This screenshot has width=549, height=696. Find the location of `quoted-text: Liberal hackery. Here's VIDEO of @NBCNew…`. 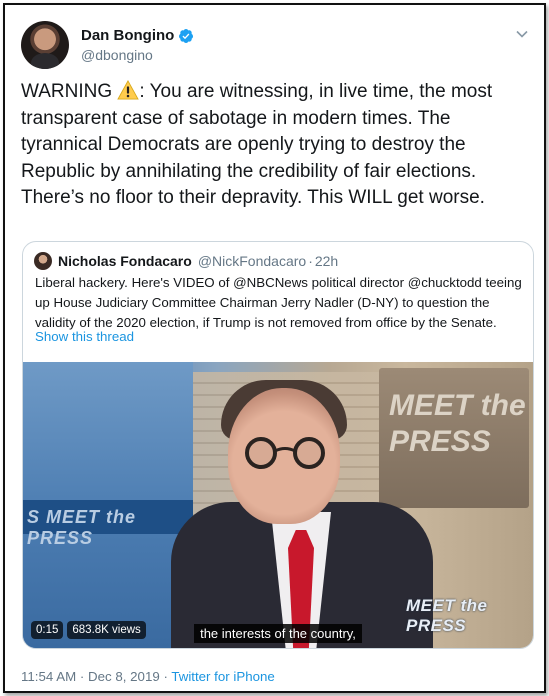

quoted-text: Liberal hackery. Here's VIDEO of @NBCNew… is located at coordinates (278, 302).